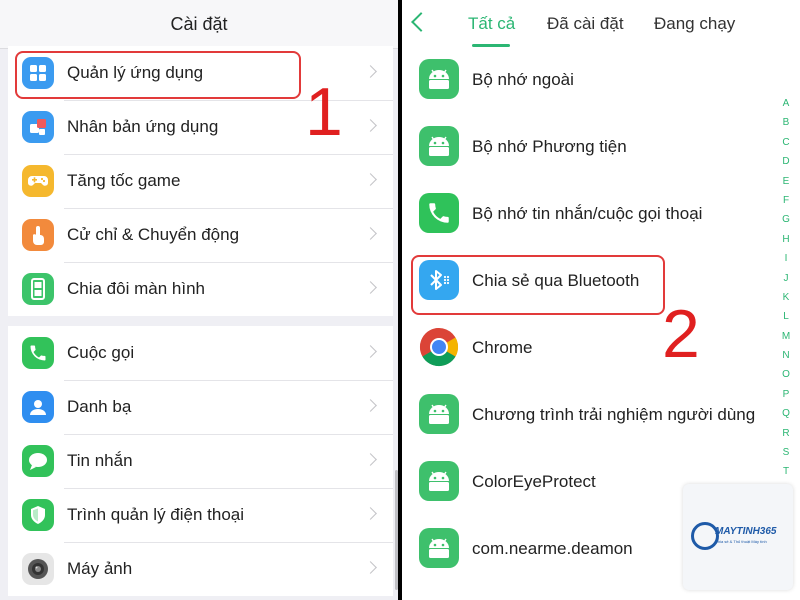 The image size is (800, 600). Describe the element at coordinates (694, 24) in the screenshot. I see `tab-running: Đang chạy` at that location.